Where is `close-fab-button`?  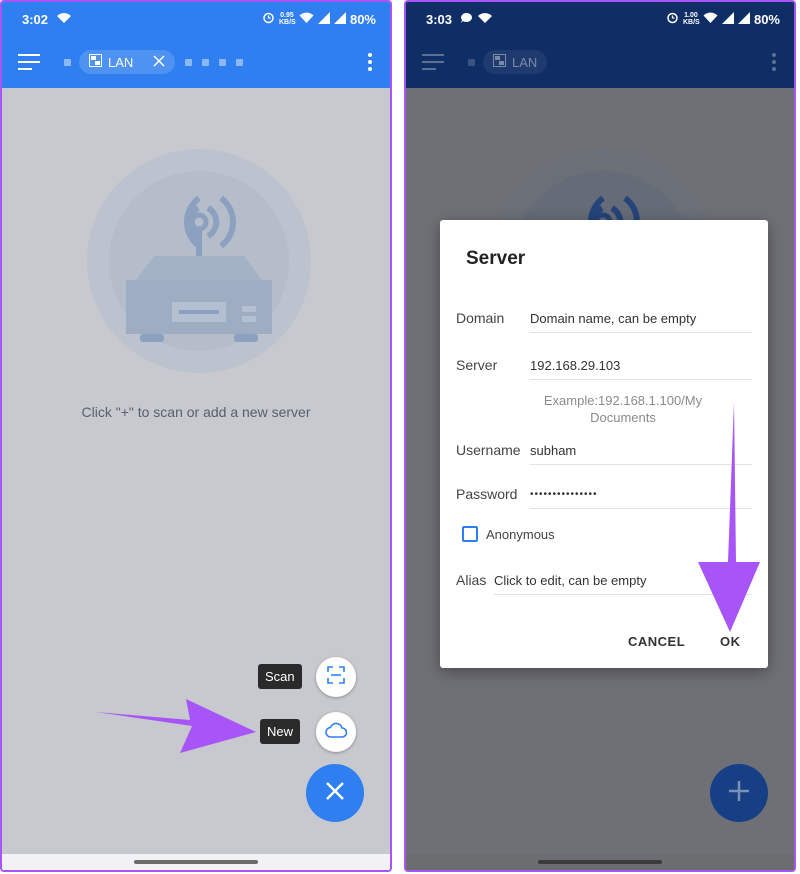
close-fab-button is located at coordinates (335, 793).